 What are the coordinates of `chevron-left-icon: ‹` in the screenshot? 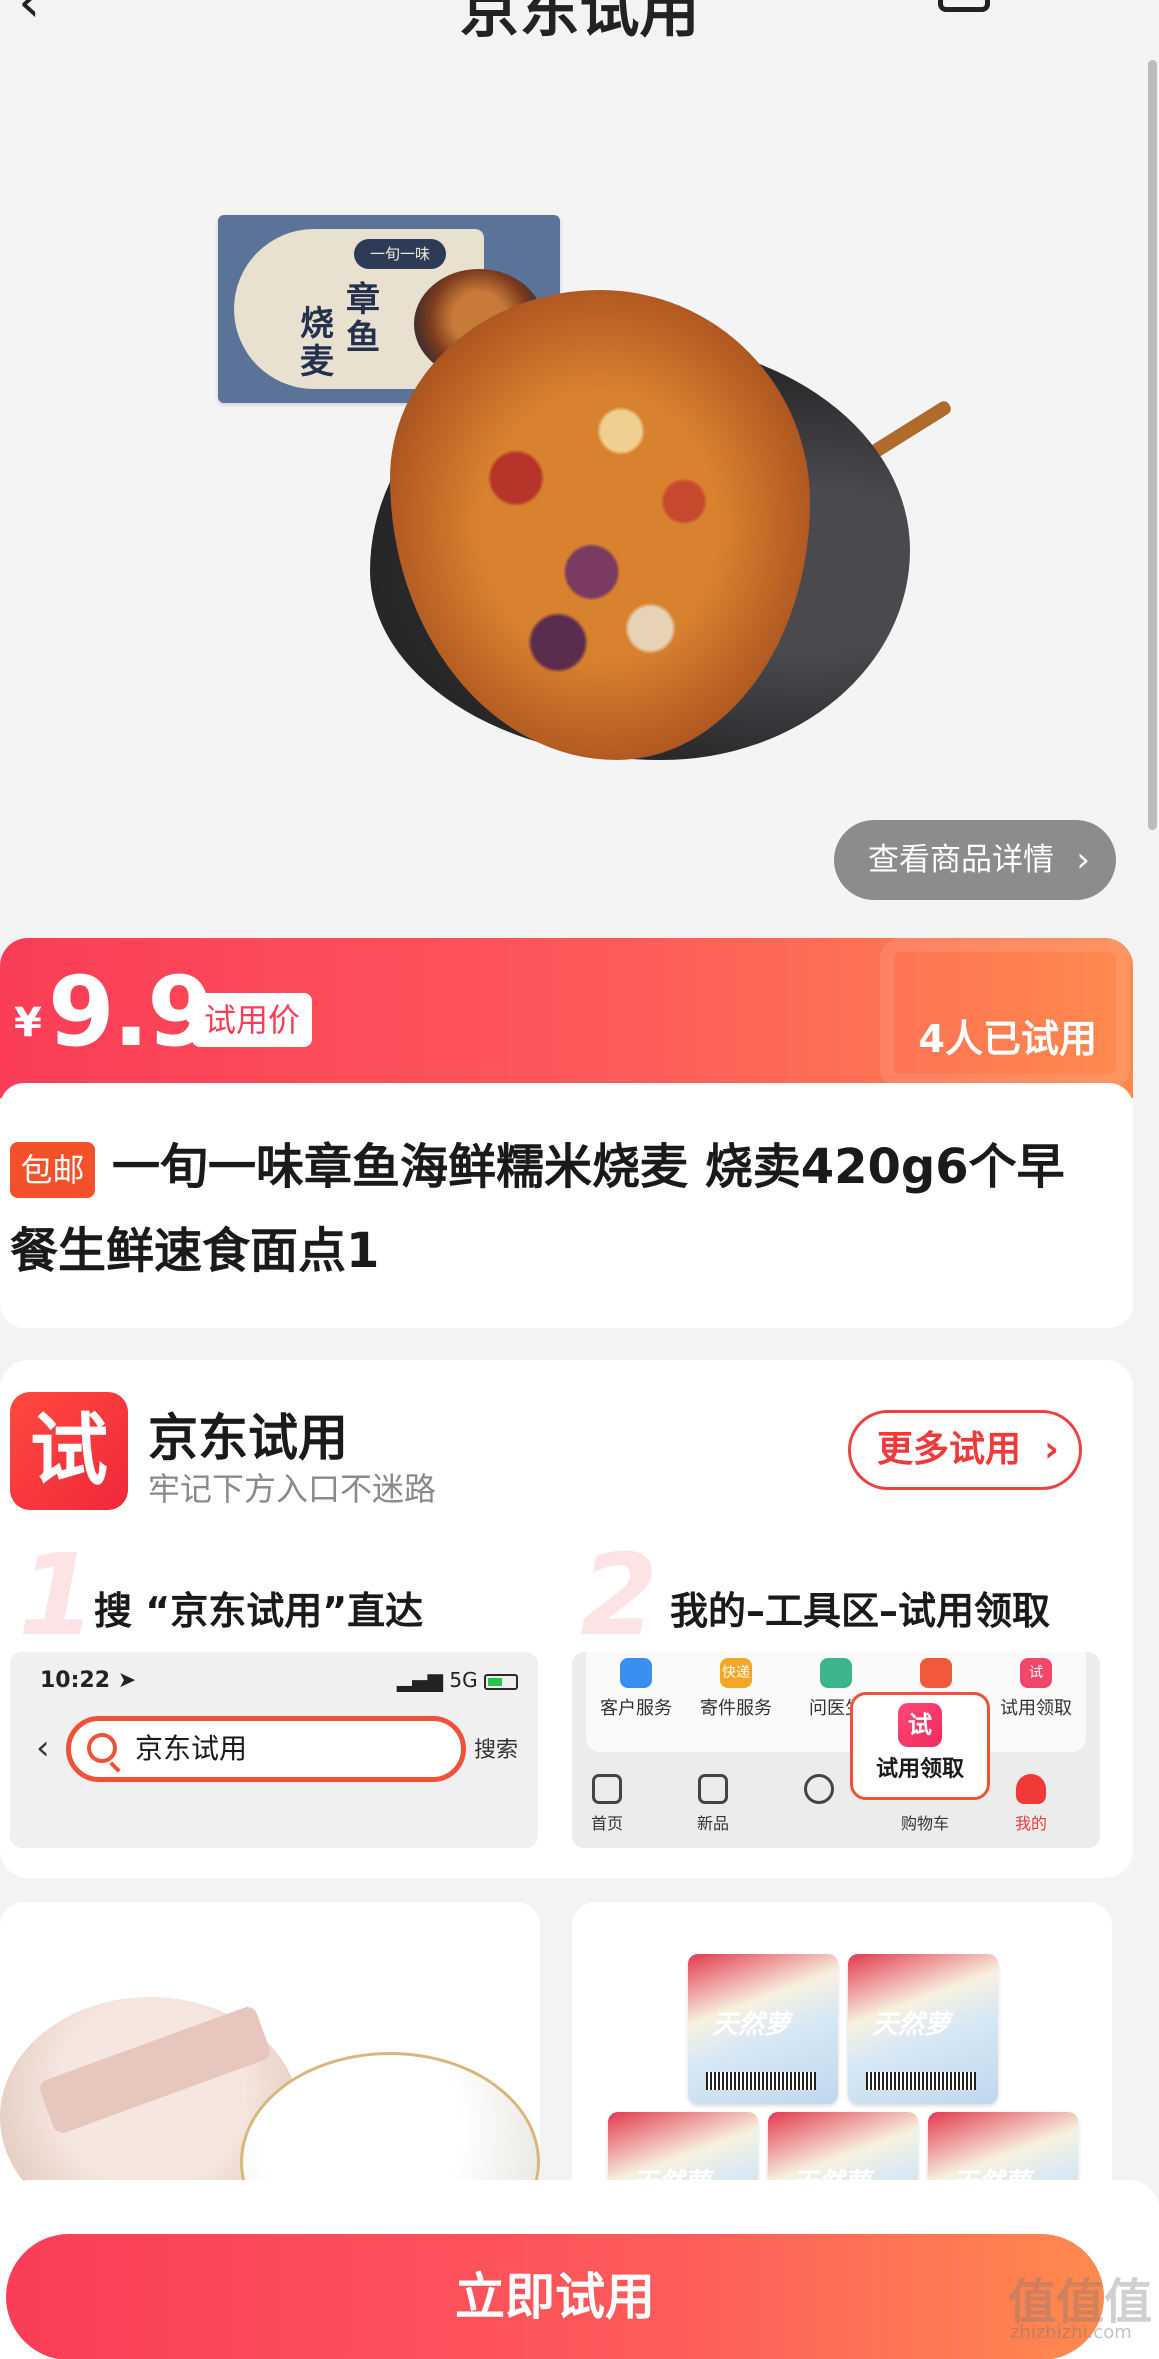 It's located at (43, 1748).